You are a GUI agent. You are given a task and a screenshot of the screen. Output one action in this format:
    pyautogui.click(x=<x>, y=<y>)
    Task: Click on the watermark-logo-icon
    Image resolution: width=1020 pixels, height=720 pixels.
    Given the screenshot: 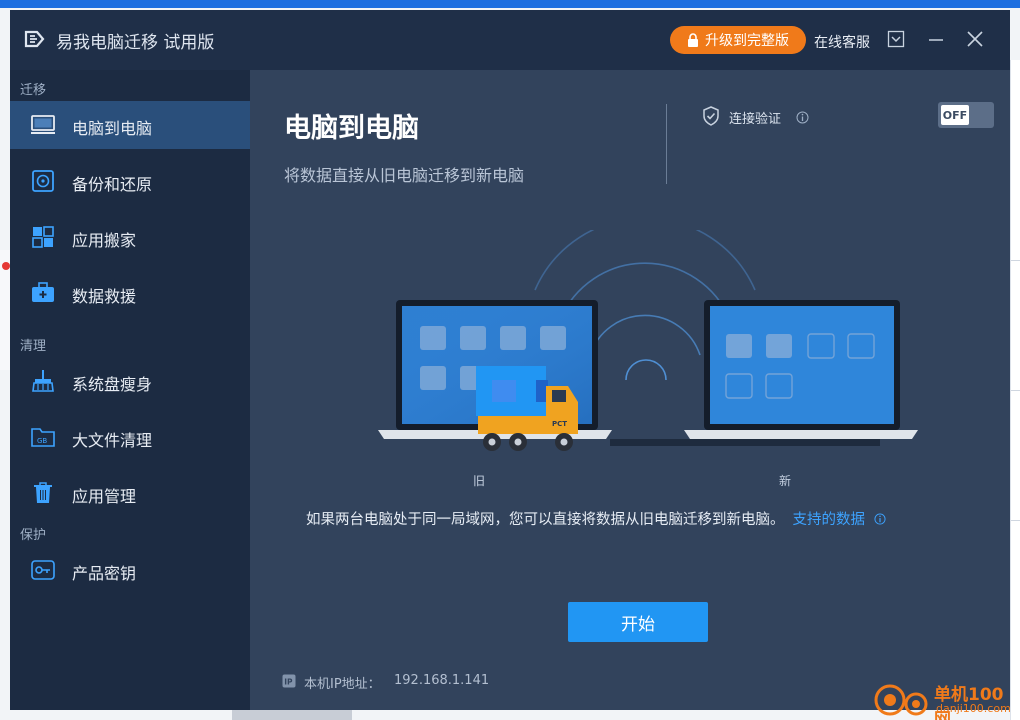 What is the action you would take?
    pyautogui.click(x=901, y=700)
    